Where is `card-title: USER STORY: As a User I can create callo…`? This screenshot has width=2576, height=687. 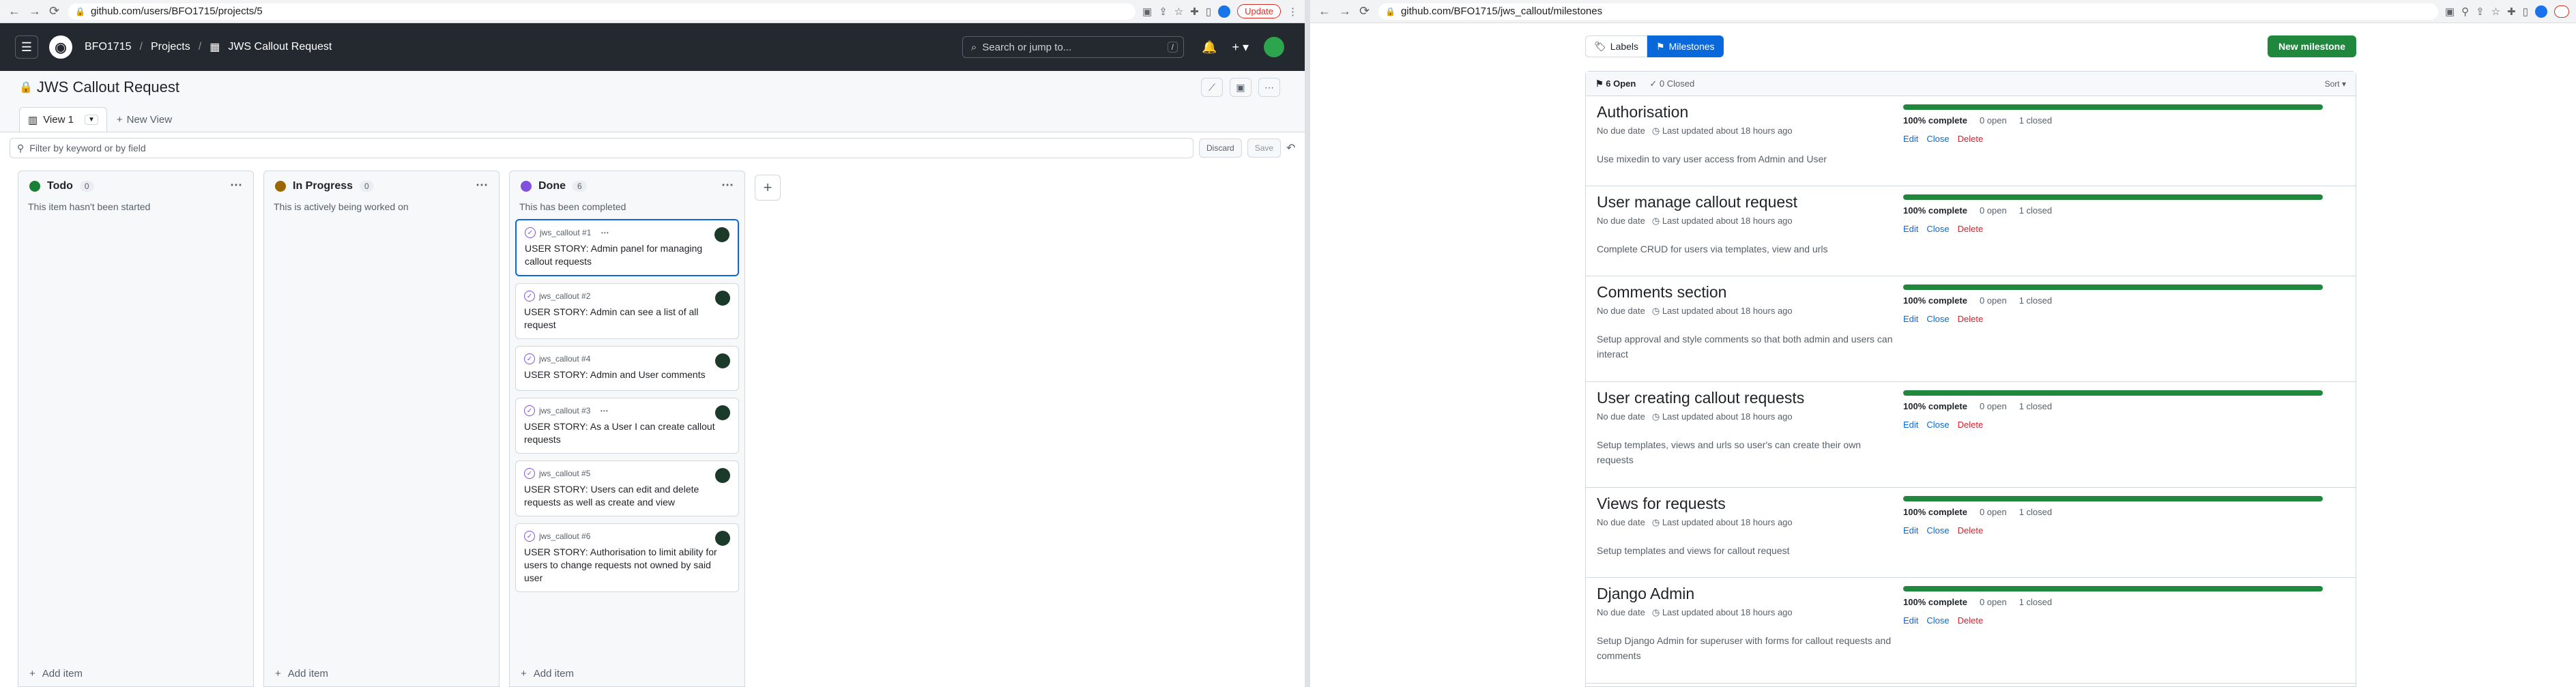 card-title: USER STORY: As a User I can create callo… is located at coordinates (627, 433).